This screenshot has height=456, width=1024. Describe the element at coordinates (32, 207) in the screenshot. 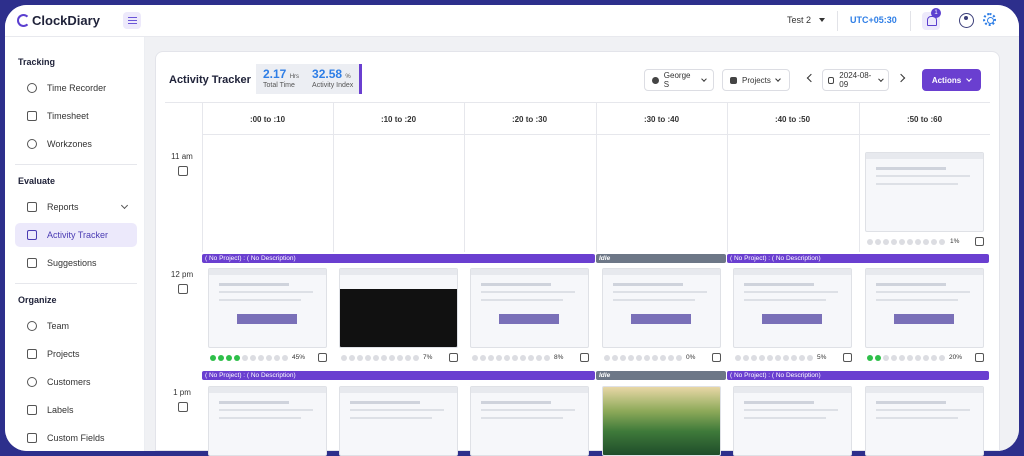

I see `reports-icon` at that location.